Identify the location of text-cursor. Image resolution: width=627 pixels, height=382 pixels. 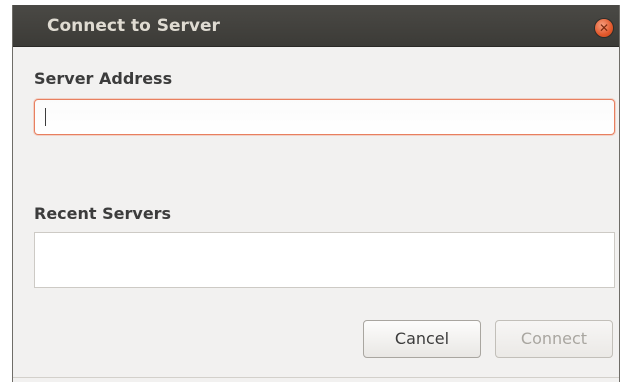
(45, 117).